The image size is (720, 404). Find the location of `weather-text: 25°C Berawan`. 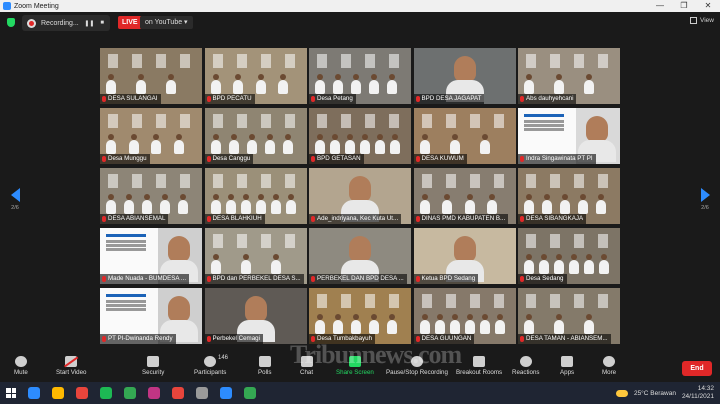

weather-text: 25°C Berawan is located at coordinates (655, 393).